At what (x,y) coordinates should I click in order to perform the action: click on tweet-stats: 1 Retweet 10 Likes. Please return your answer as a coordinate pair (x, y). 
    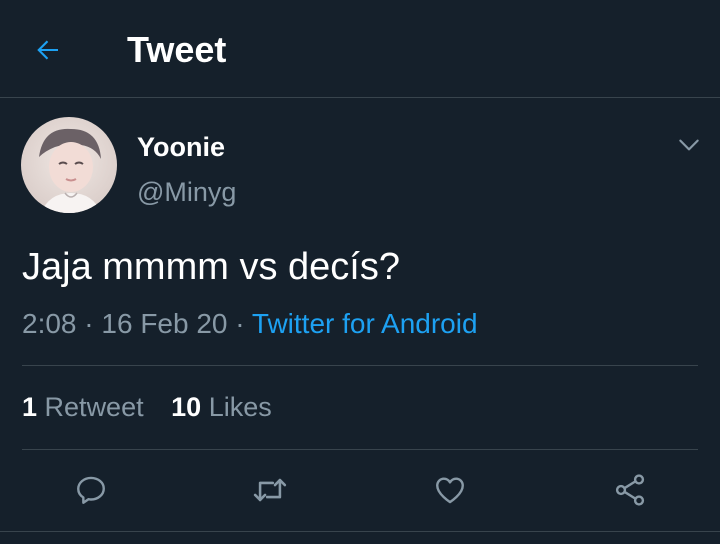
    Looking at the image, I should click on (157, 407).